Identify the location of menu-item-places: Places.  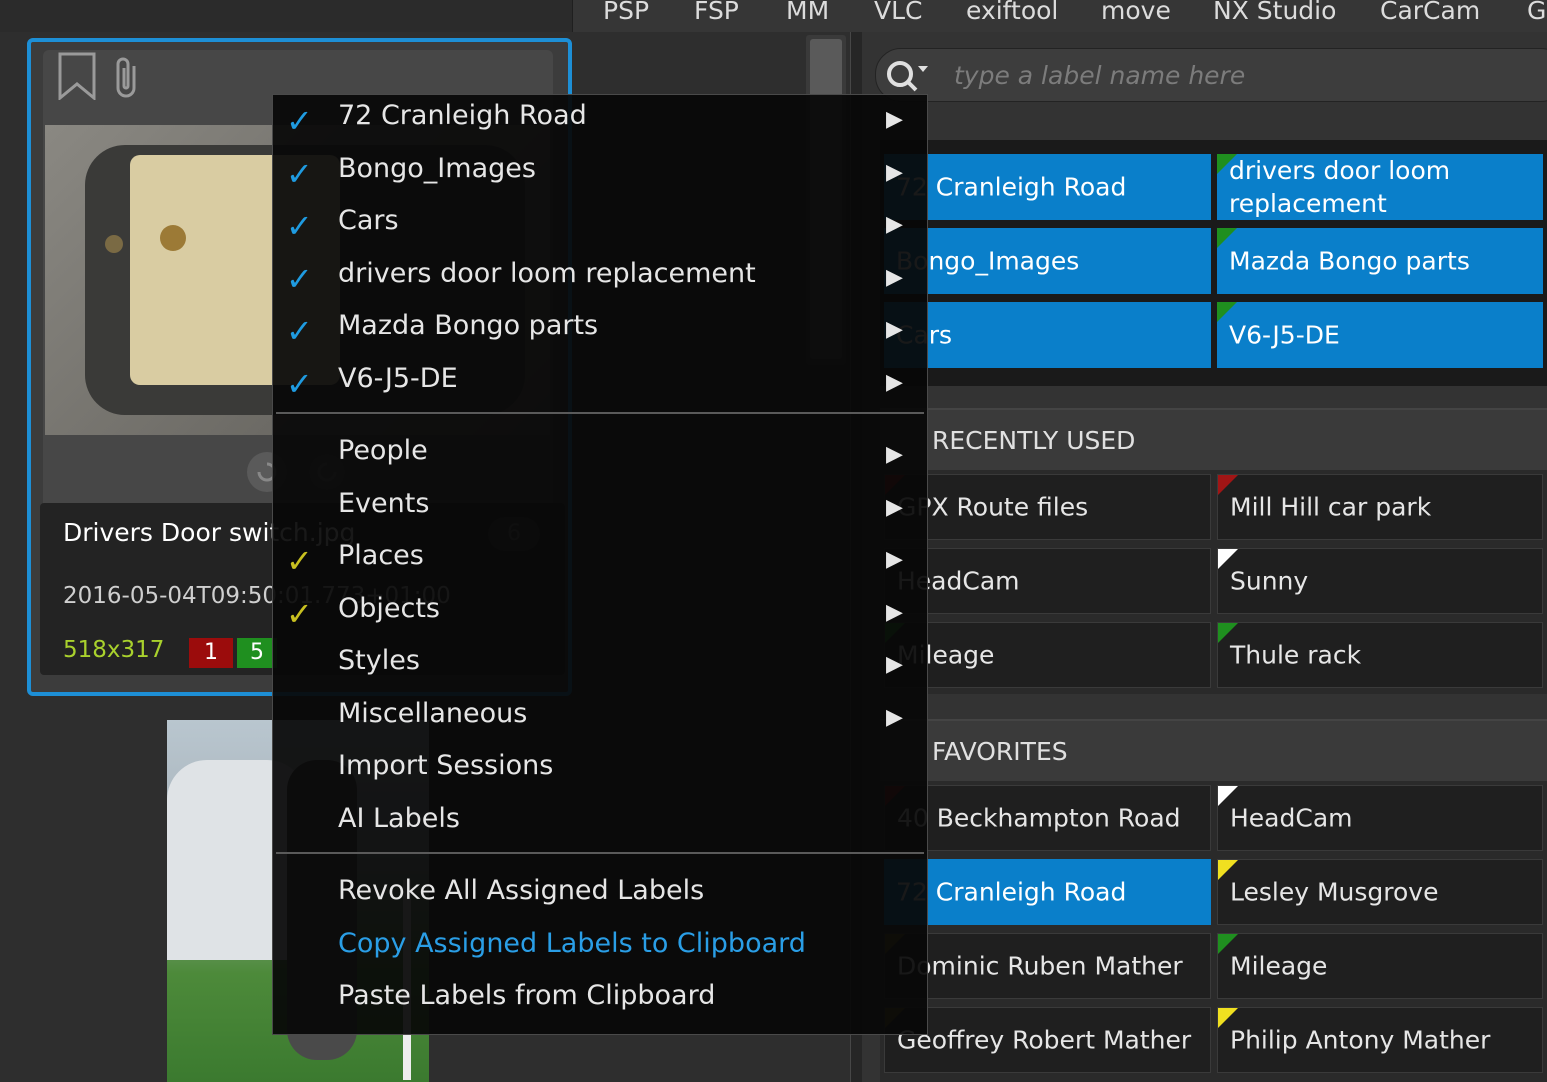
(381, 555).